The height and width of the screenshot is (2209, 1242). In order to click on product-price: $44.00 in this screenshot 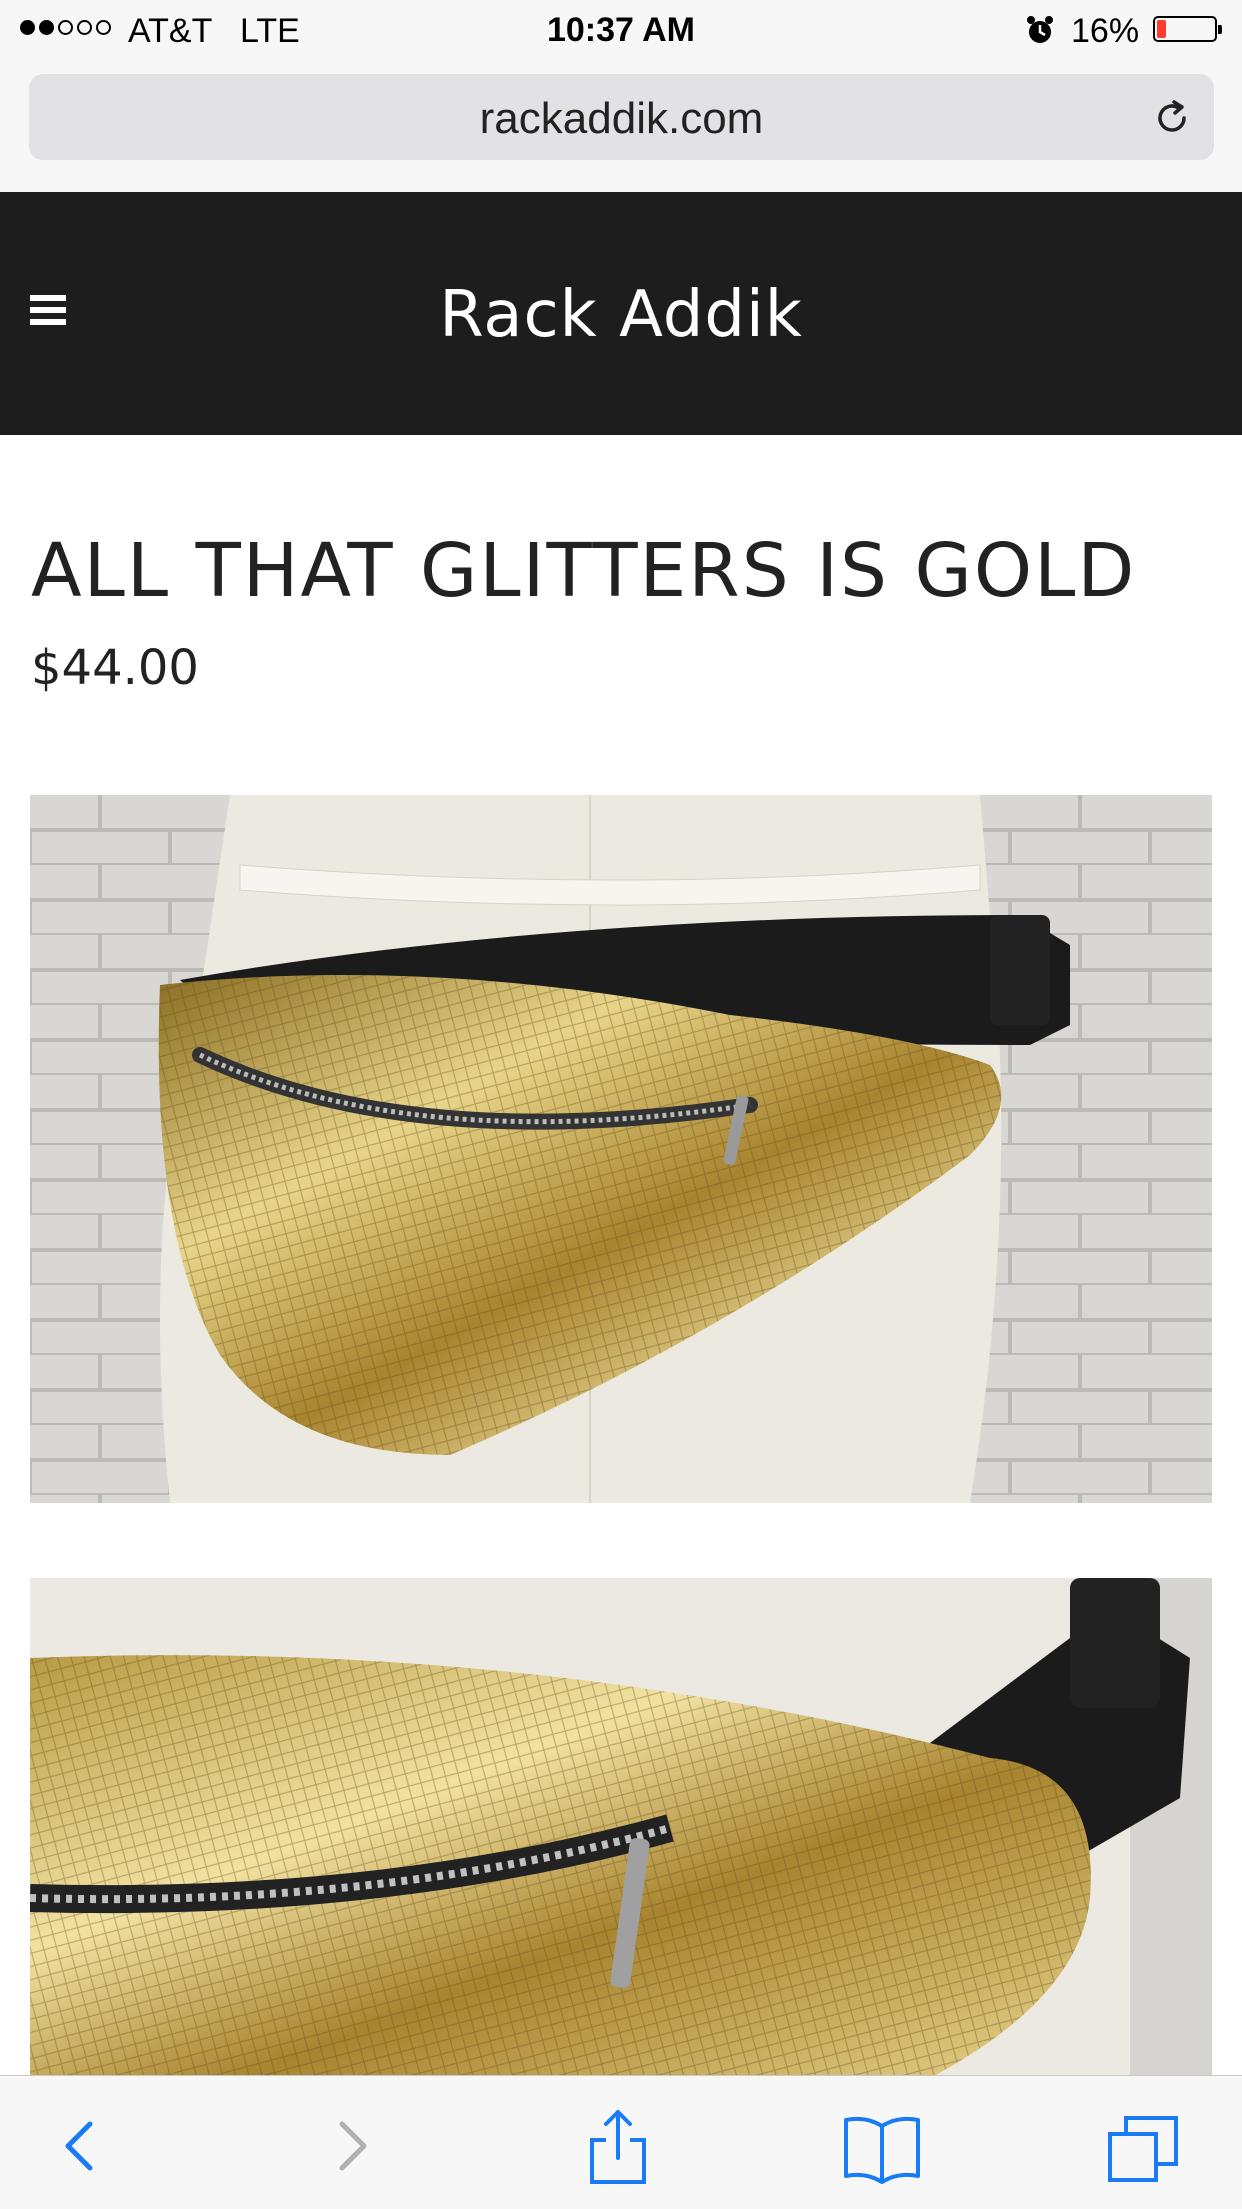, I will do `click(115, 668)`.